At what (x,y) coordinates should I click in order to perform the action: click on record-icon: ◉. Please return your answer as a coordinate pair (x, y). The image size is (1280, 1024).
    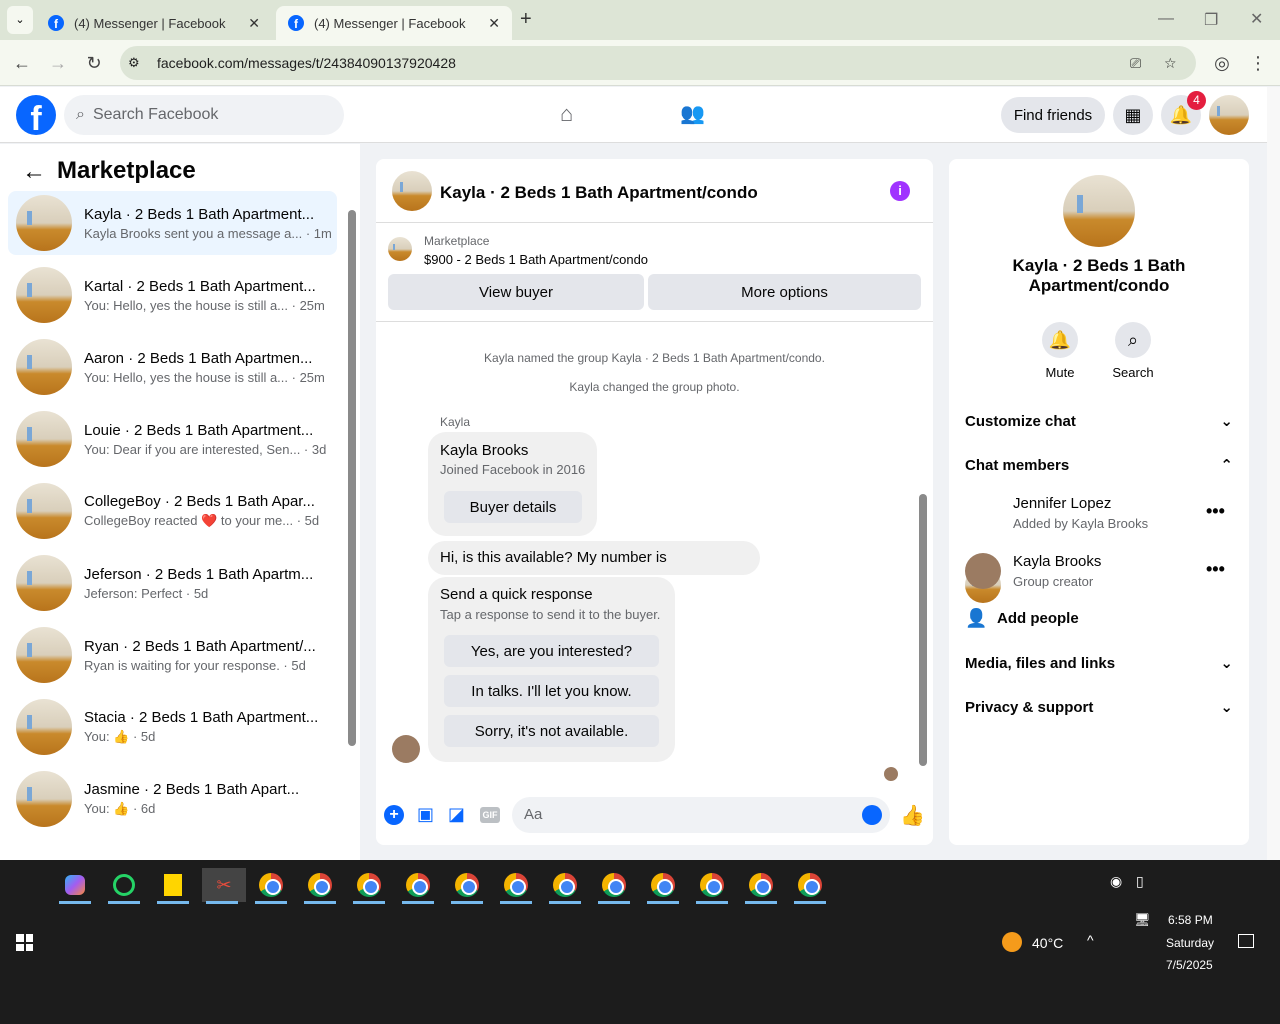
    Looking at the image, I should click on (1116, 881).